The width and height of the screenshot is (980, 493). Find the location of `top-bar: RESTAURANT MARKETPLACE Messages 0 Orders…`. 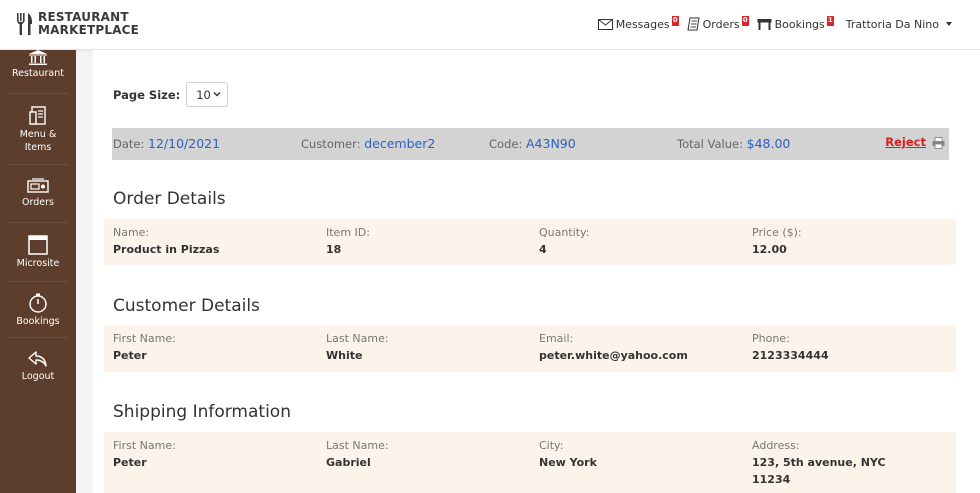

top-bar: RESTAURANT MARKETPLACE Messages 0 Orders… is located at coordinates (490, 25).